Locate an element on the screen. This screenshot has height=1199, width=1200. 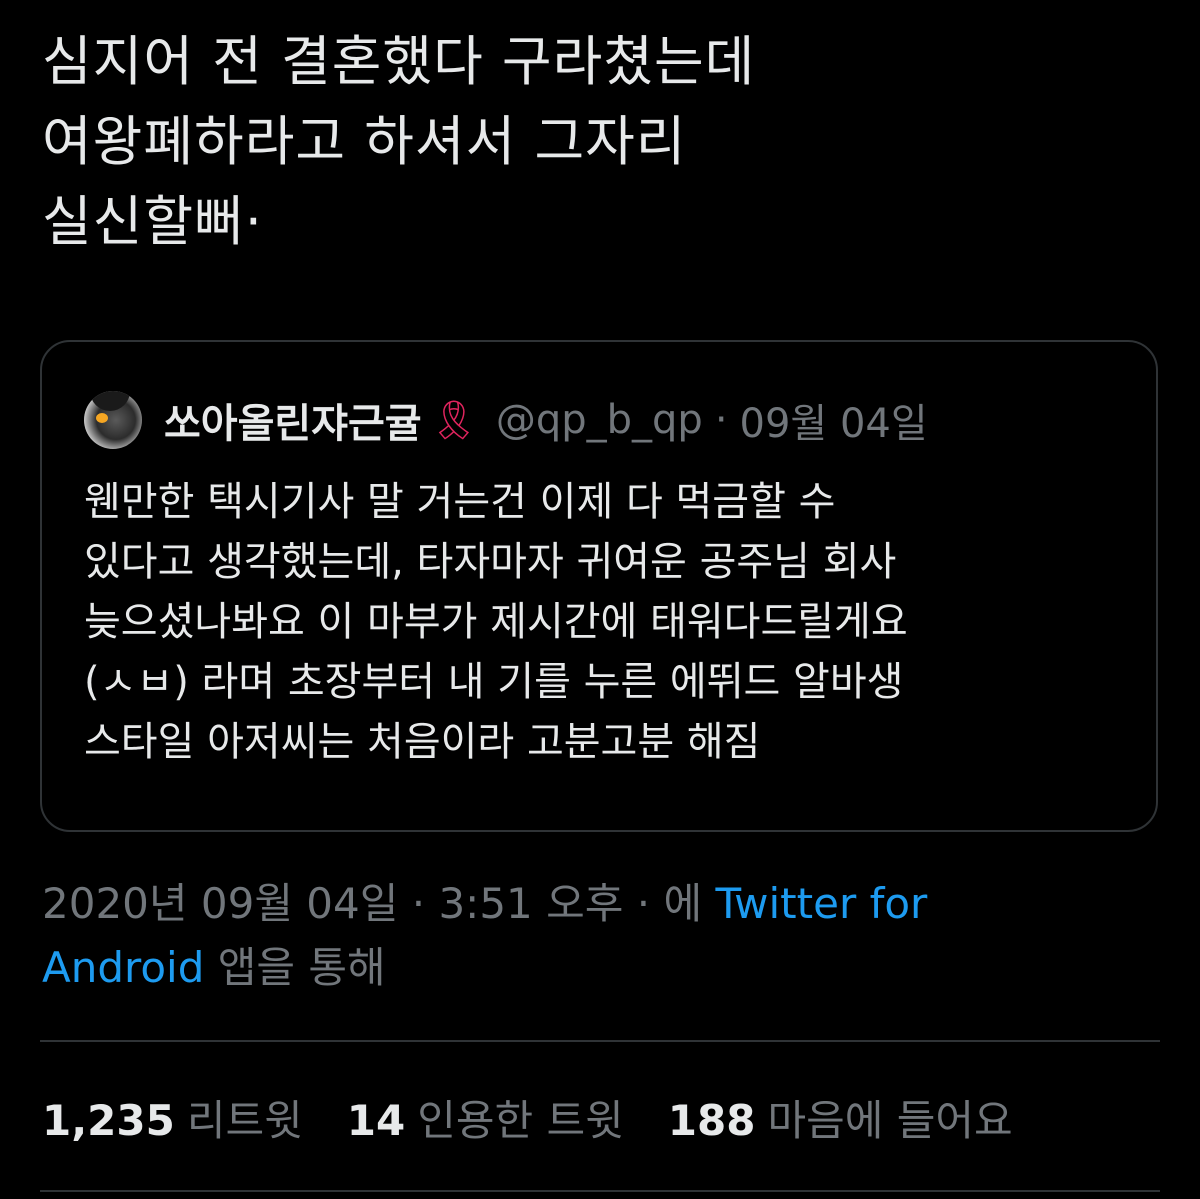
quotes-stat: 14 인용한 트윗 is located at coordinates (485, 1117).